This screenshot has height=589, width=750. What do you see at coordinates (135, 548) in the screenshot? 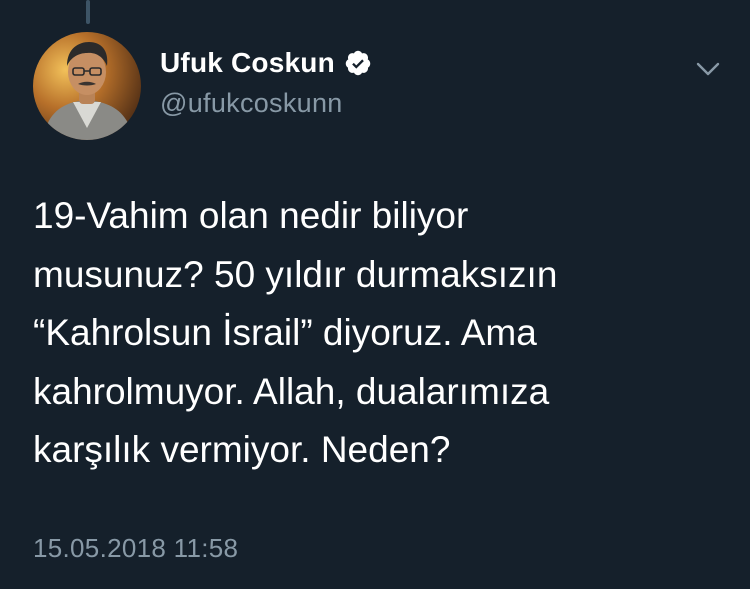
I see `tweet-timestamp: 15.05.2018 11:58` at bounding box center [135, 548].